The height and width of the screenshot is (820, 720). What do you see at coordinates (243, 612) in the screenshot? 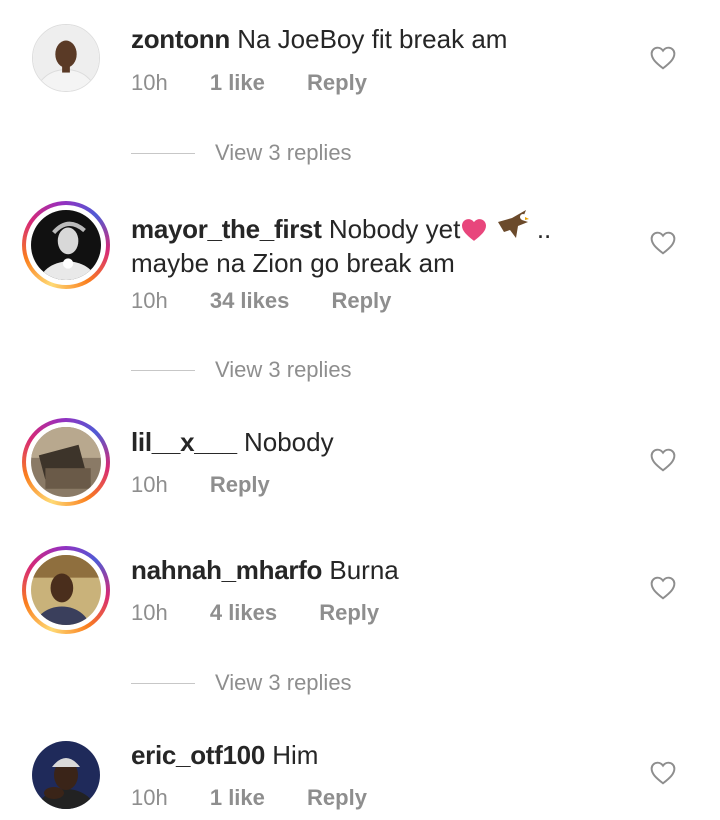
I see `likes-count: 4 likes` at bounding box center [243, 612].